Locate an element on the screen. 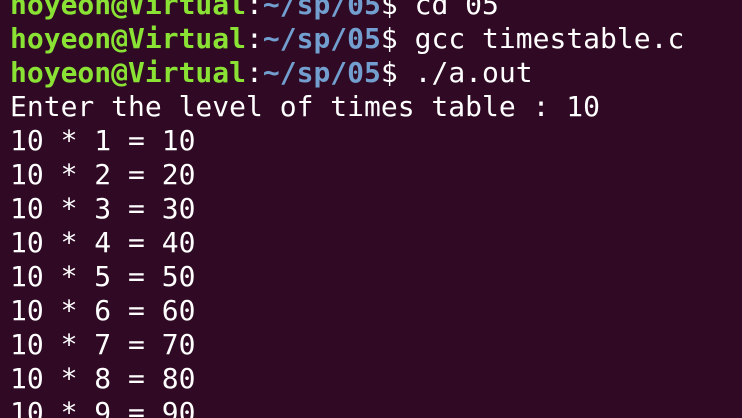 This screenshot has width=742, height=418. output-row: 10 * 9 = 90 is located at coordinates (103, 407).